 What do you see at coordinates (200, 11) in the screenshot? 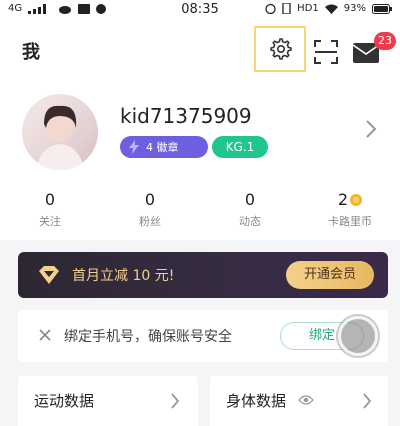
I see `status-bar: 4G 08:35 HD1 93%` at bounding box center [200, 11].